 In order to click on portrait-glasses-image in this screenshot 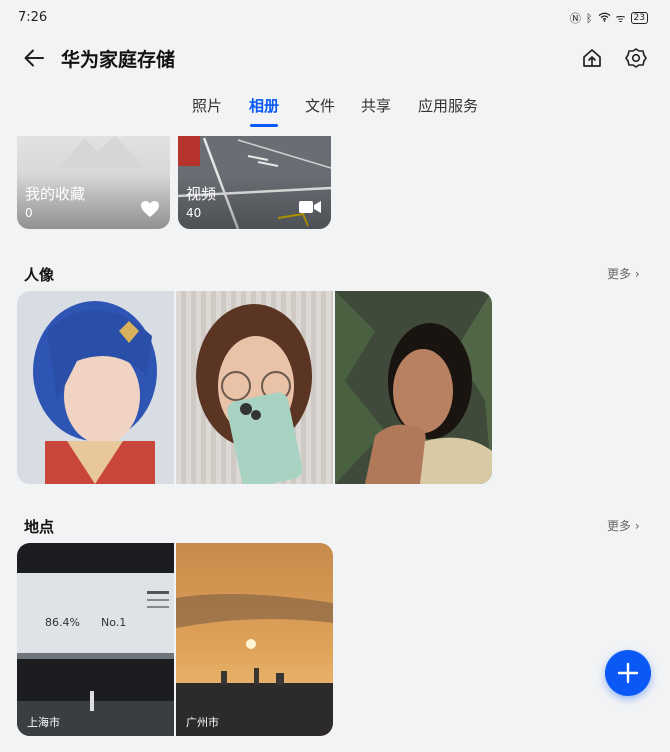, I will do `click(254, 387)`.